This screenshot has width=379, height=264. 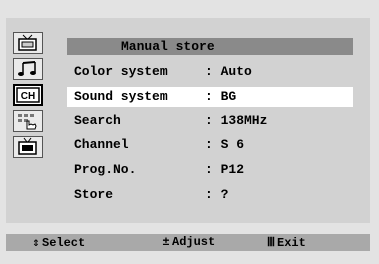 What do you see at coordinates (121, 96) in the screenshot?
I see `row-label: Sound system` at bounding box center [121, 96].